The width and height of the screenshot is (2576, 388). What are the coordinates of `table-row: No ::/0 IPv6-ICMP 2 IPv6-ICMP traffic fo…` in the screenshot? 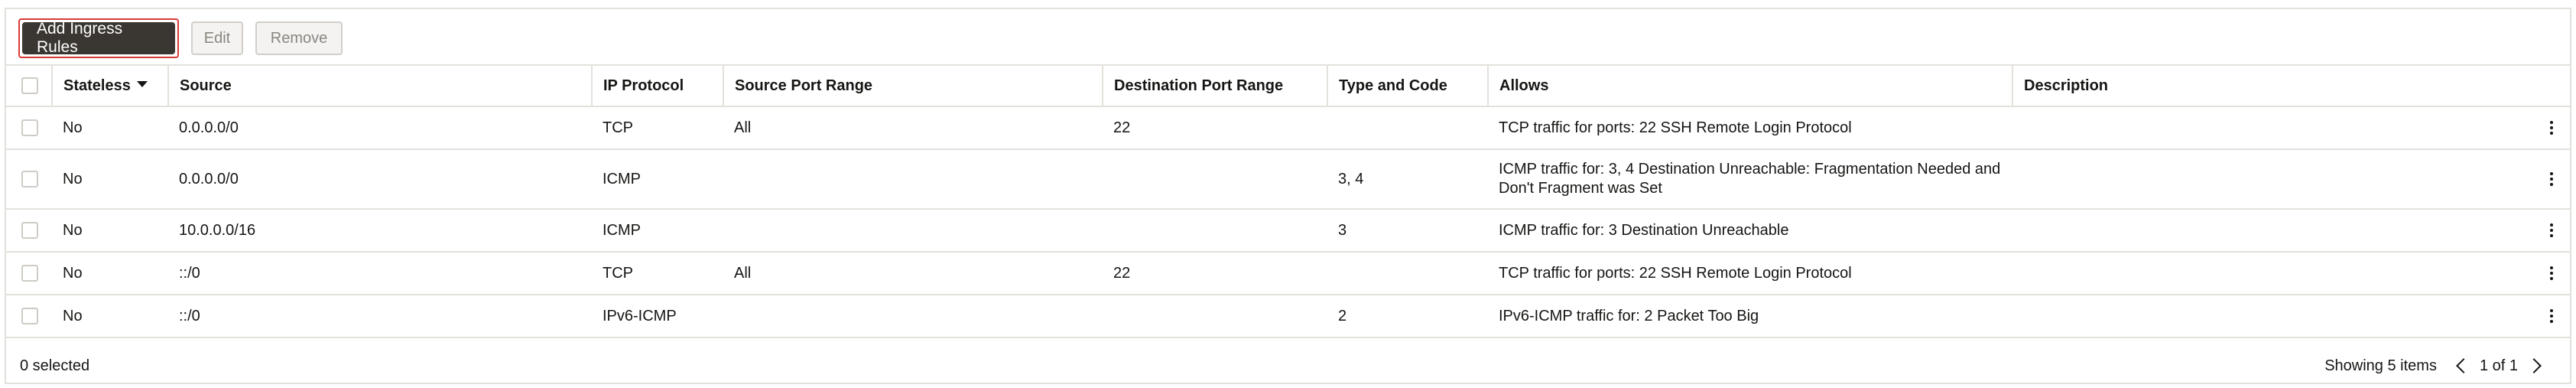 It's located at (1288, 316).